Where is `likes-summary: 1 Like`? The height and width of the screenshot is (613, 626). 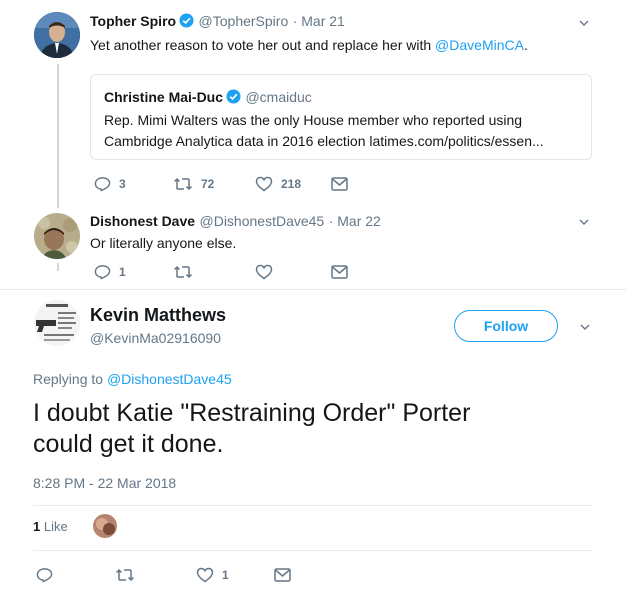 likes-summary: 1 Like is located at coordinates (50, 526).